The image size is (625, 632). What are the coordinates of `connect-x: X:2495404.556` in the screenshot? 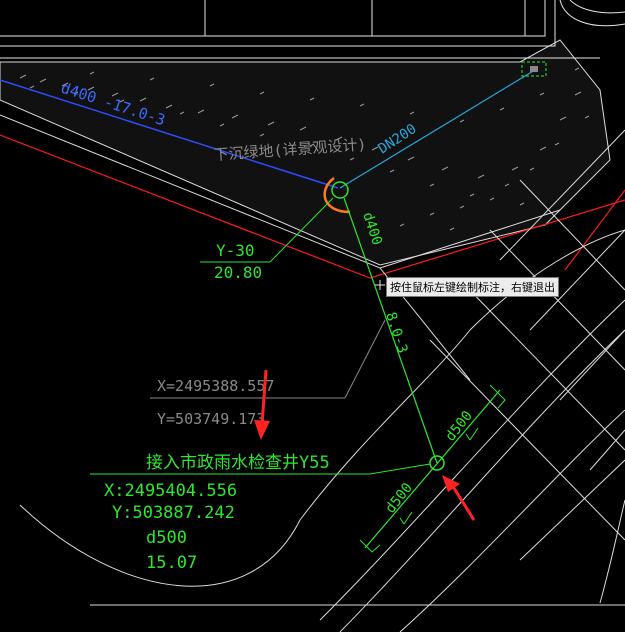 It's located at (170, 491).